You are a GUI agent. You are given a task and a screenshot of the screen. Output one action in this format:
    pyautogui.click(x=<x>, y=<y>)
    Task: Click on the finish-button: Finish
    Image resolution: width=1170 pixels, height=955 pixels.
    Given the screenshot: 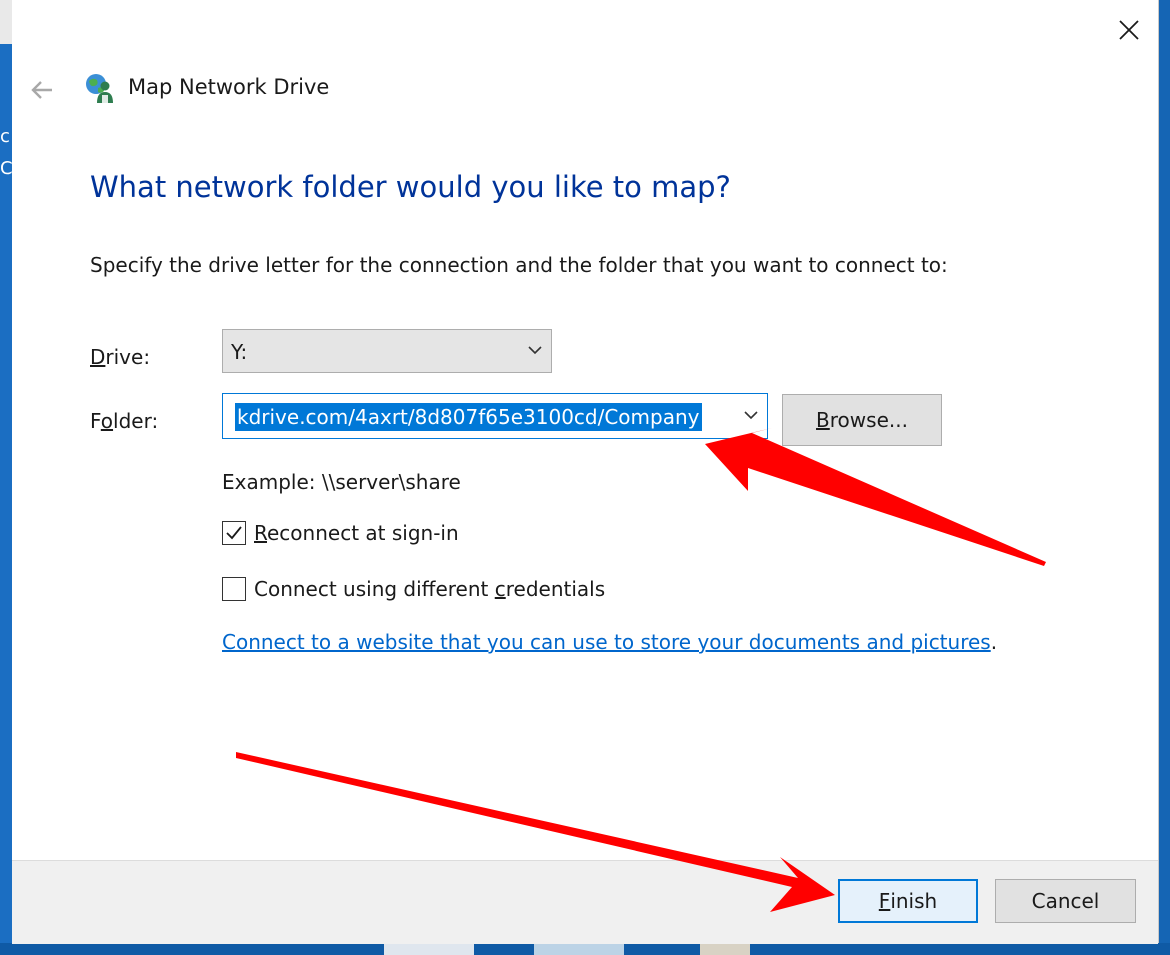 What is the action you would take?
    pyautogui.click(x=908, y=901)
    